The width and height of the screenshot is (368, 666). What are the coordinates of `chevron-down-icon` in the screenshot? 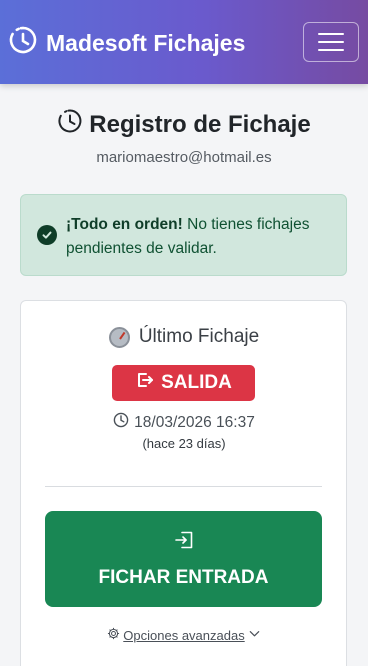 It's located at (254, 635).